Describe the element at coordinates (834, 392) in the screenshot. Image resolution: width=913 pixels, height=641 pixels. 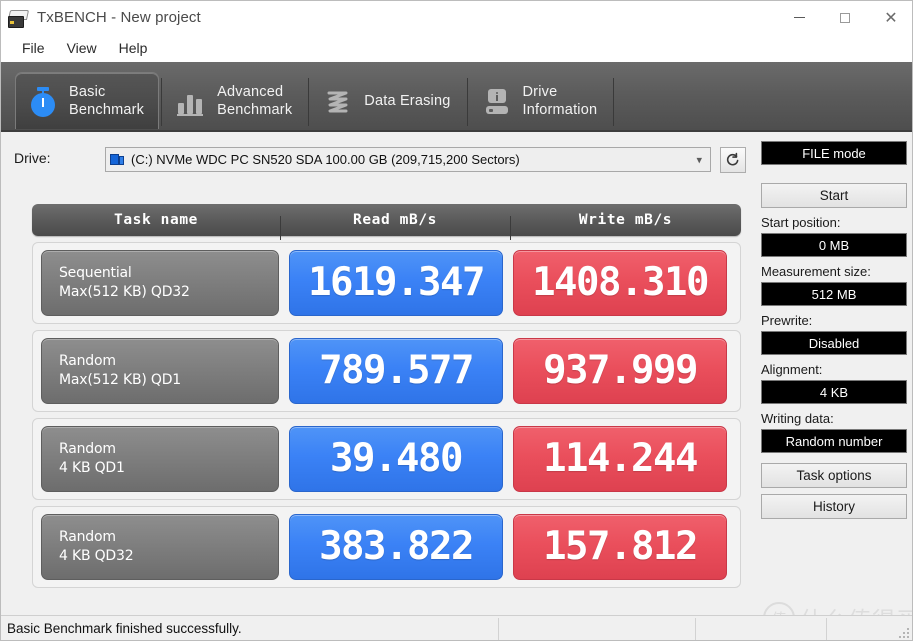
I see `alignment-field: 4 KB` at that location.